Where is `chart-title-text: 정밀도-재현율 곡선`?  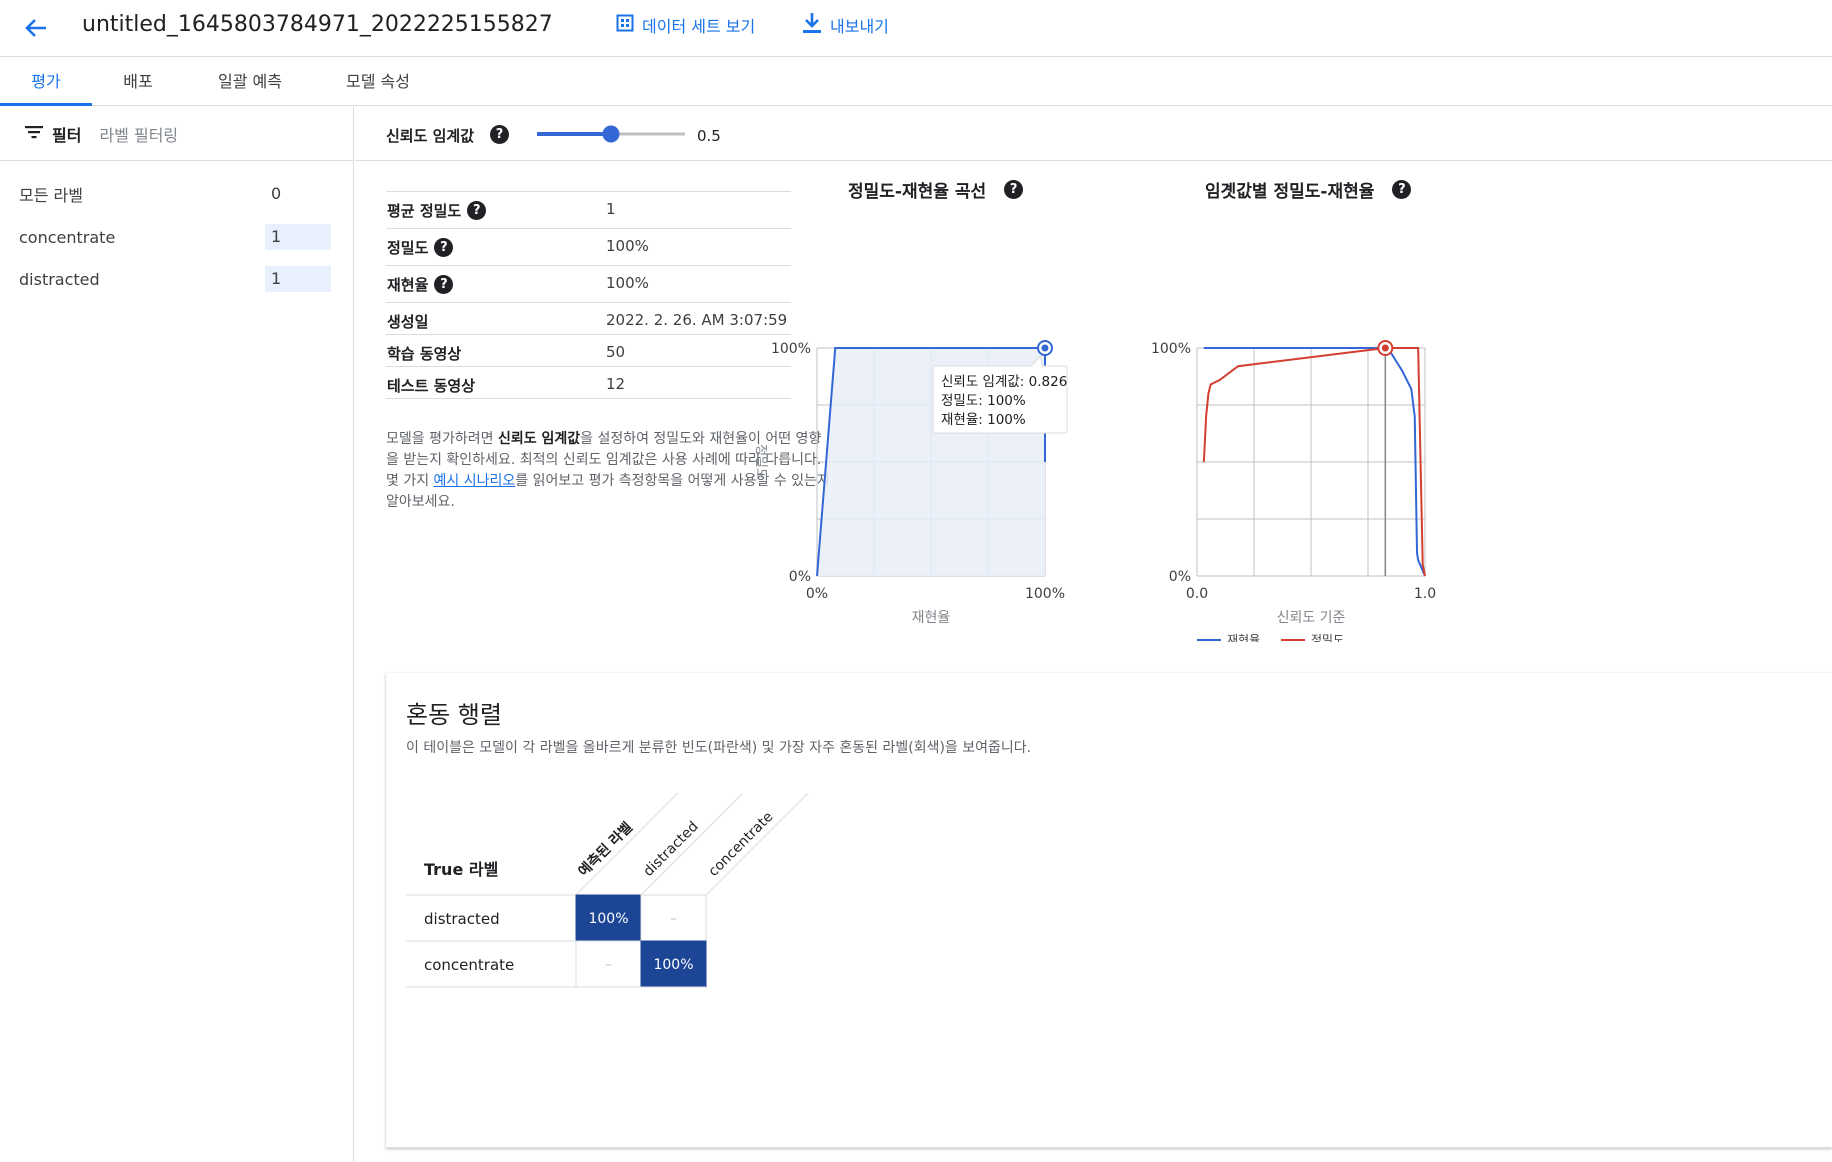 chart-title-text: 정밀도-재현율 곡선 is located at coordinates (917, 192).